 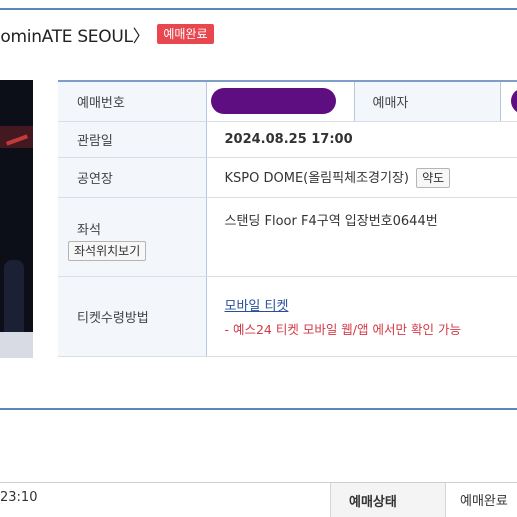 I want to click on top-divider, so click(x=258, y=9).